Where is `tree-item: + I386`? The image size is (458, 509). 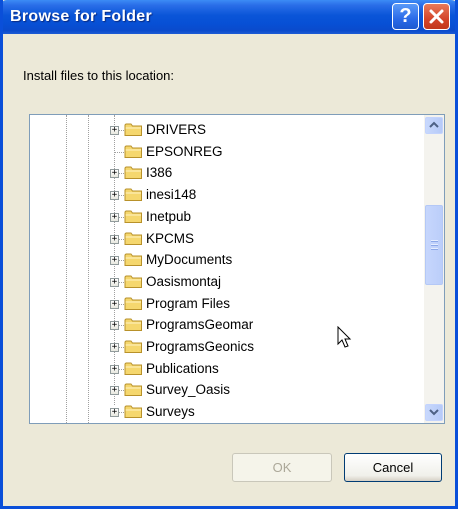 tree-item: + I386 is located at coordinates (225, 173).